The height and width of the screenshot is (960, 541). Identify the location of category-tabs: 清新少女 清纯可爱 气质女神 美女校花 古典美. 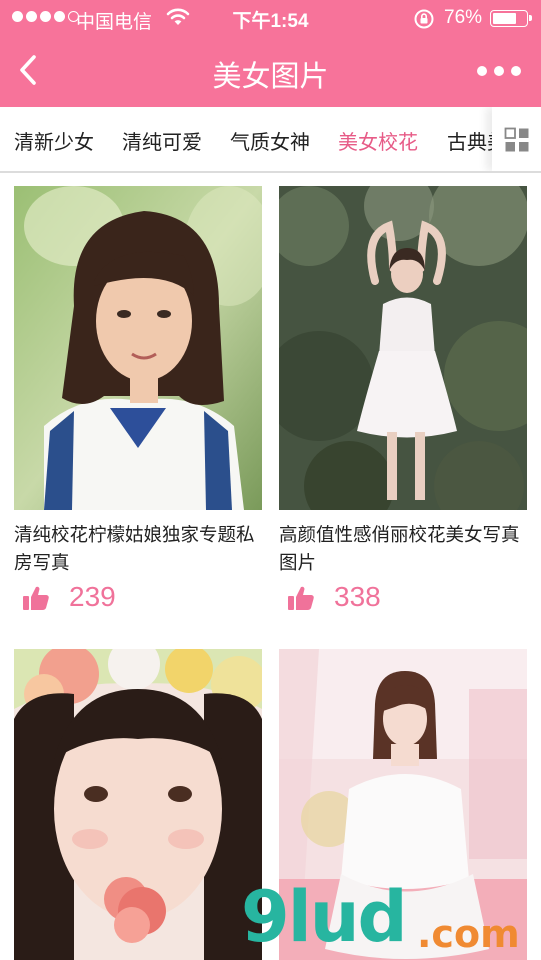
(246, 139).